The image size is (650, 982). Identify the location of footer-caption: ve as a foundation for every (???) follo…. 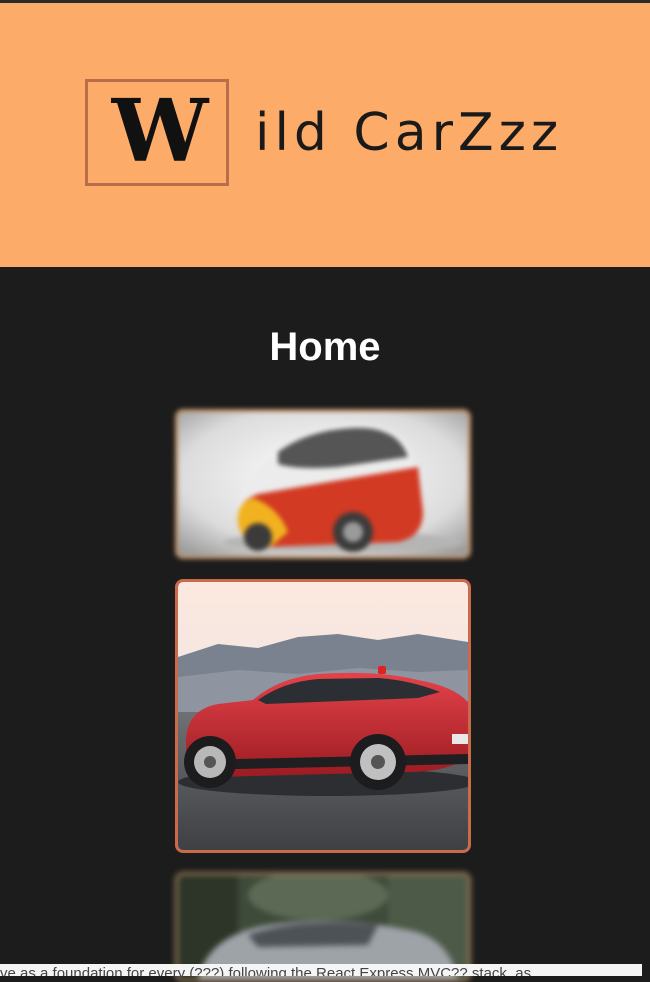
(321, 970).